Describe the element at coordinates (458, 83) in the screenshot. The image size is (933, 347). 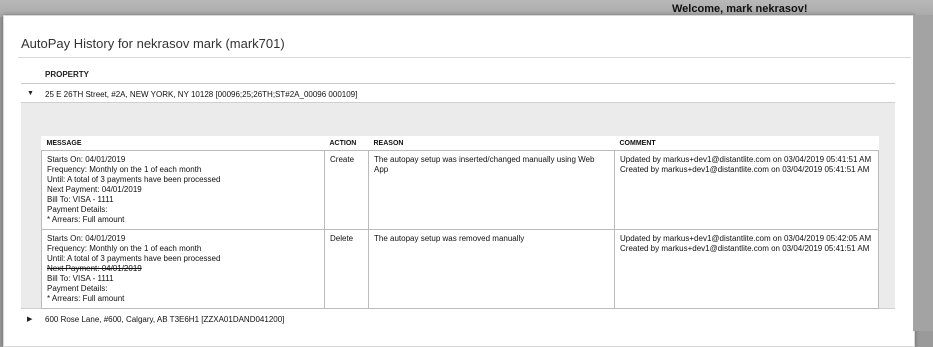
I see `header-divider` at that location.